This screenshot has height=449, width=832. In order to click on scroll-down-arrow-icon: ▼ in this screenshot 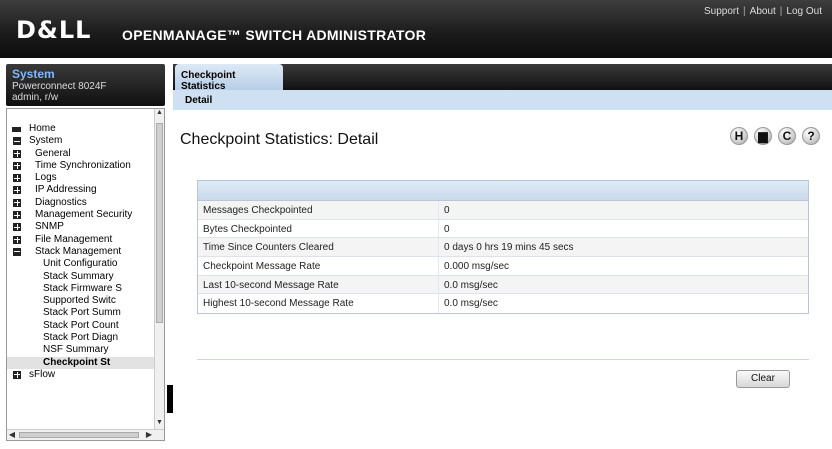, I will do `click(159, 424)`.